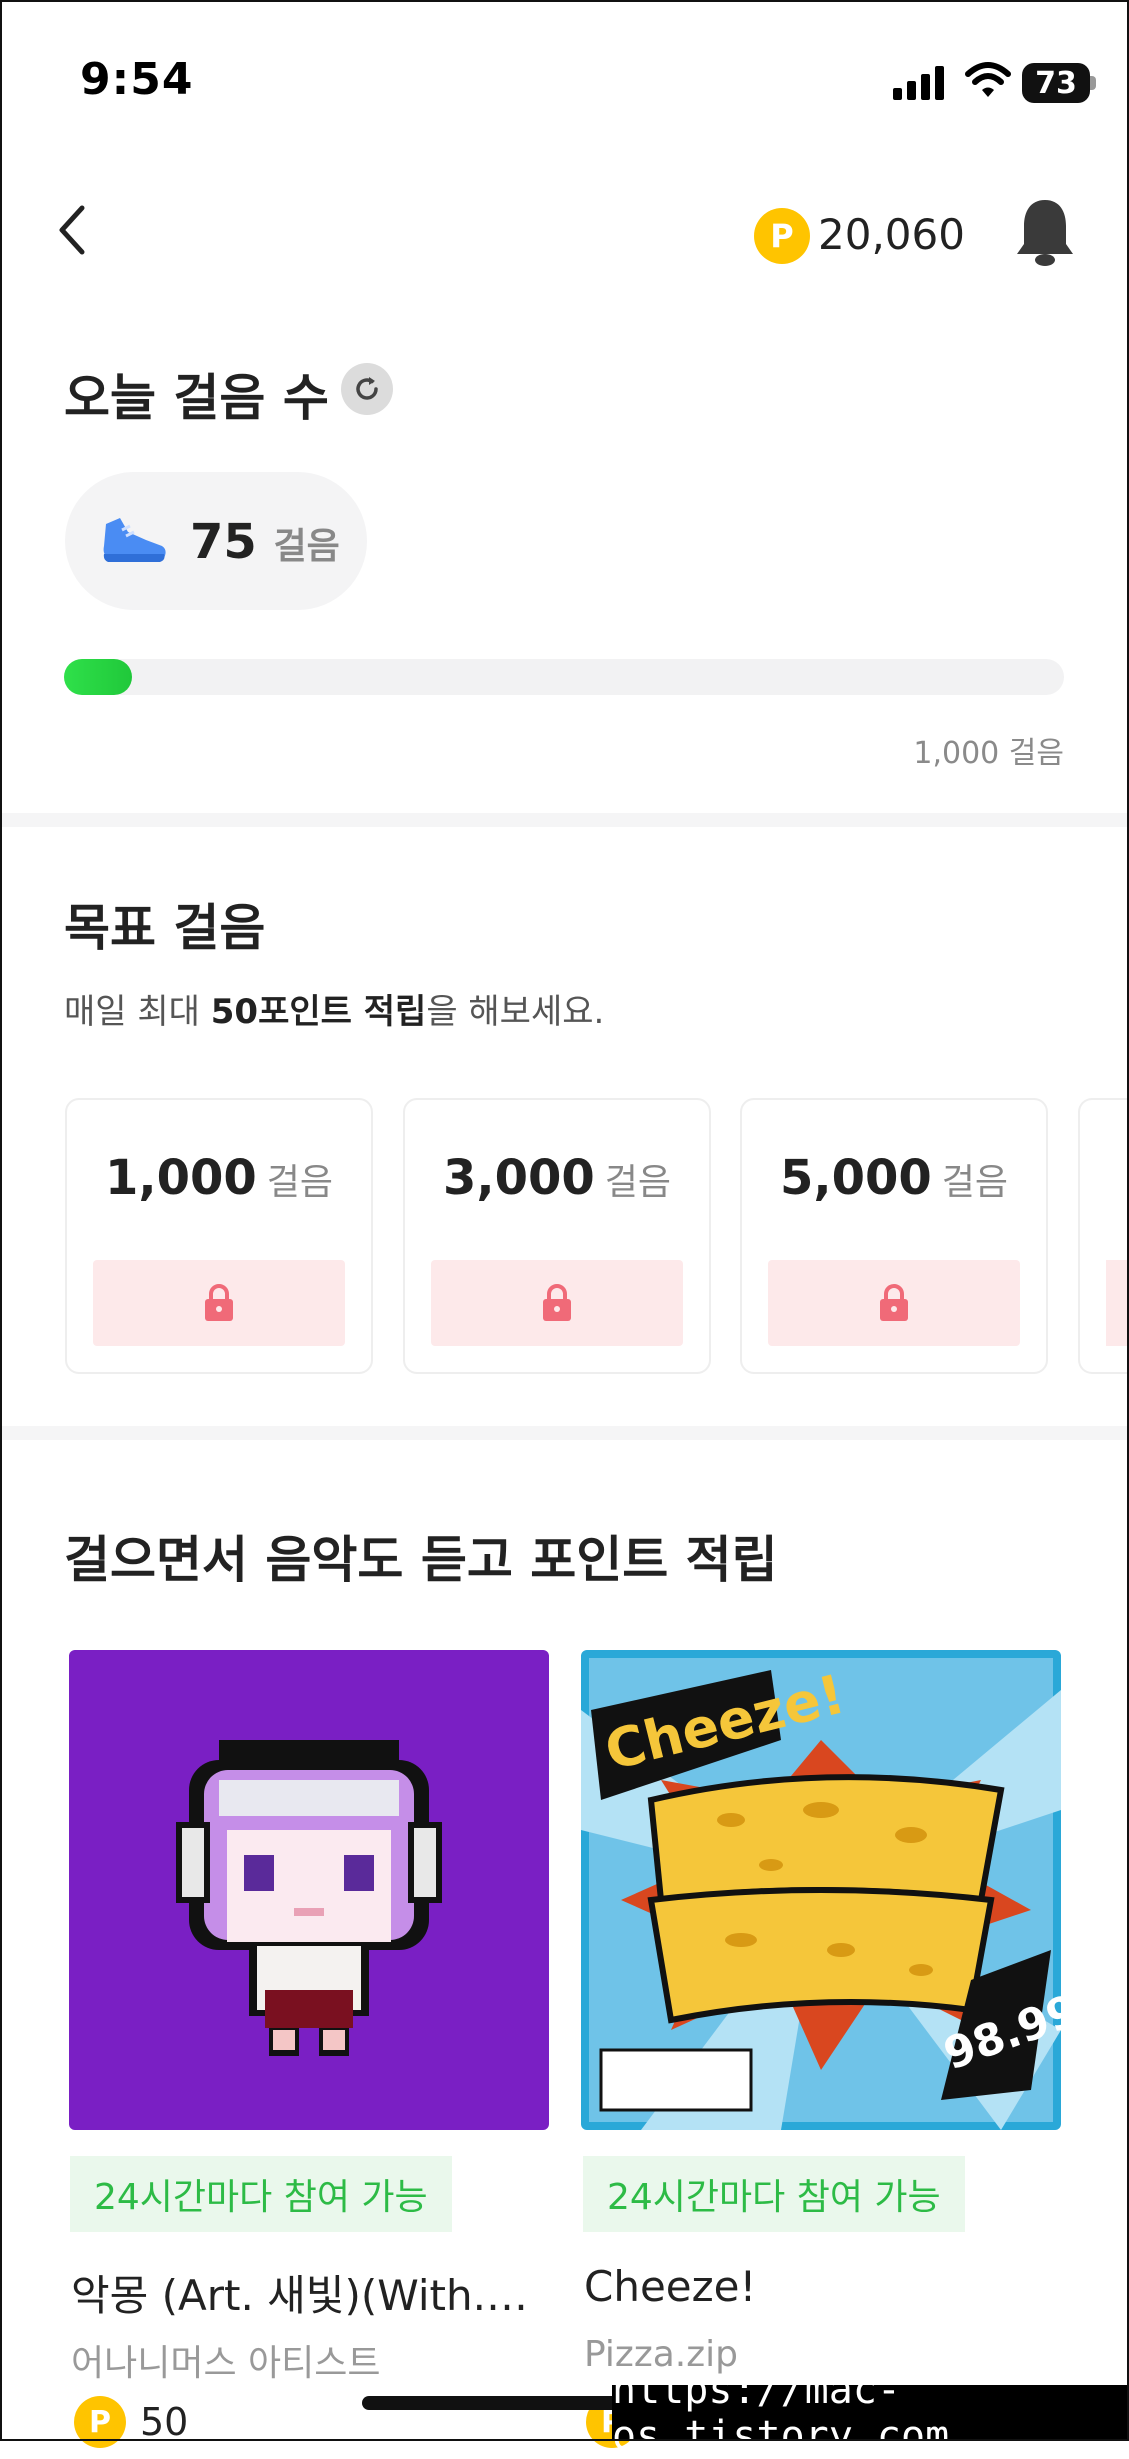  I want to click on sneaker-icon, so click(134, 540).